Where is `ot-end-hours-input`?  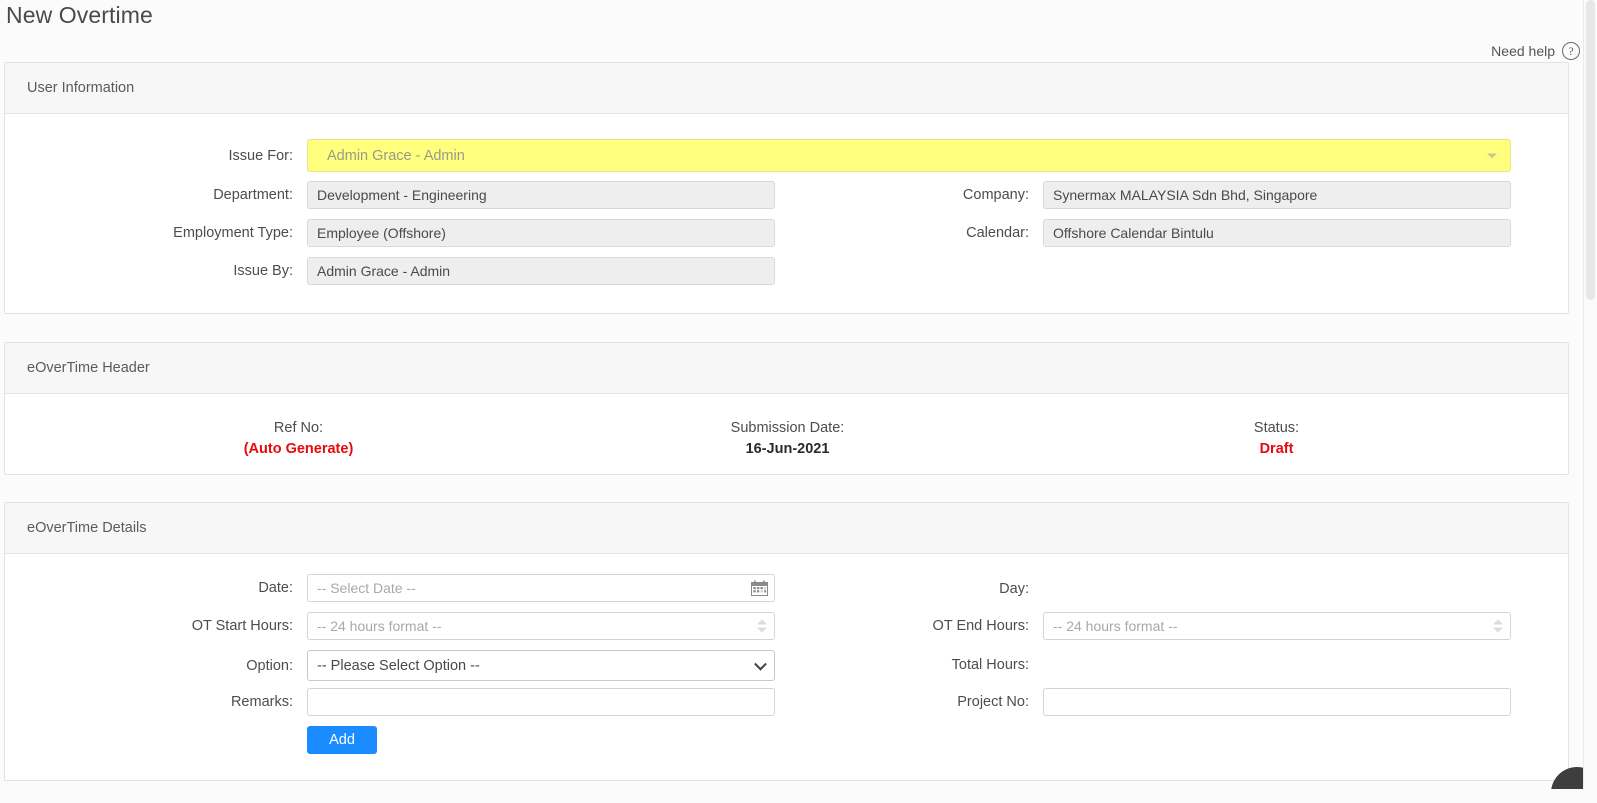
ot-end-hours-input is located at coordinates (1277, 626).